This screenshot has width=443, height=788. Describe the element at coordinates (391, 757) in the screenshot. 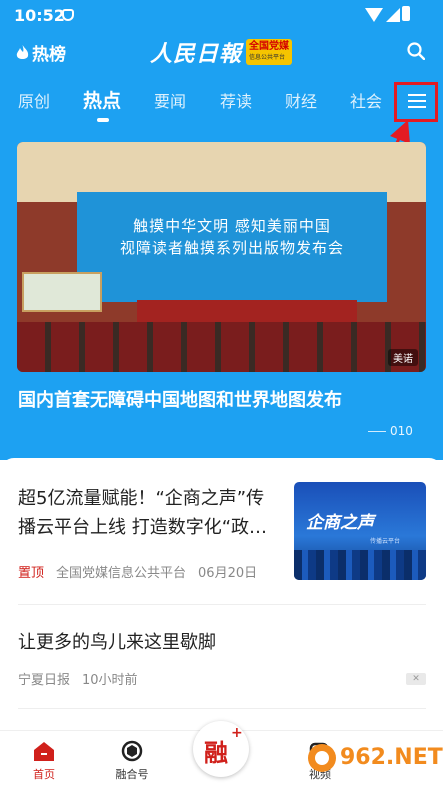

I see `watermark-text: 962.NET 乐游网` at that location.